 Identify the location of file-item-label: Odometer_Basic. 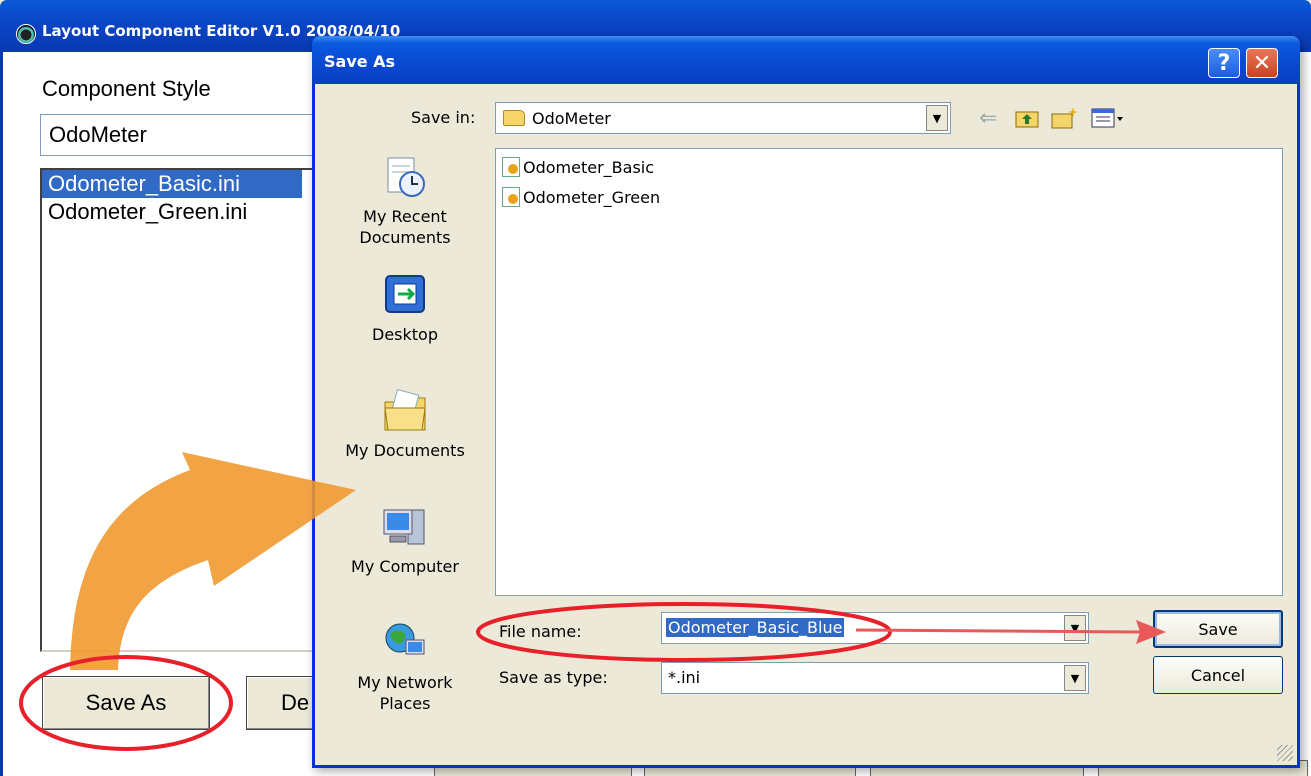
(589, 167).